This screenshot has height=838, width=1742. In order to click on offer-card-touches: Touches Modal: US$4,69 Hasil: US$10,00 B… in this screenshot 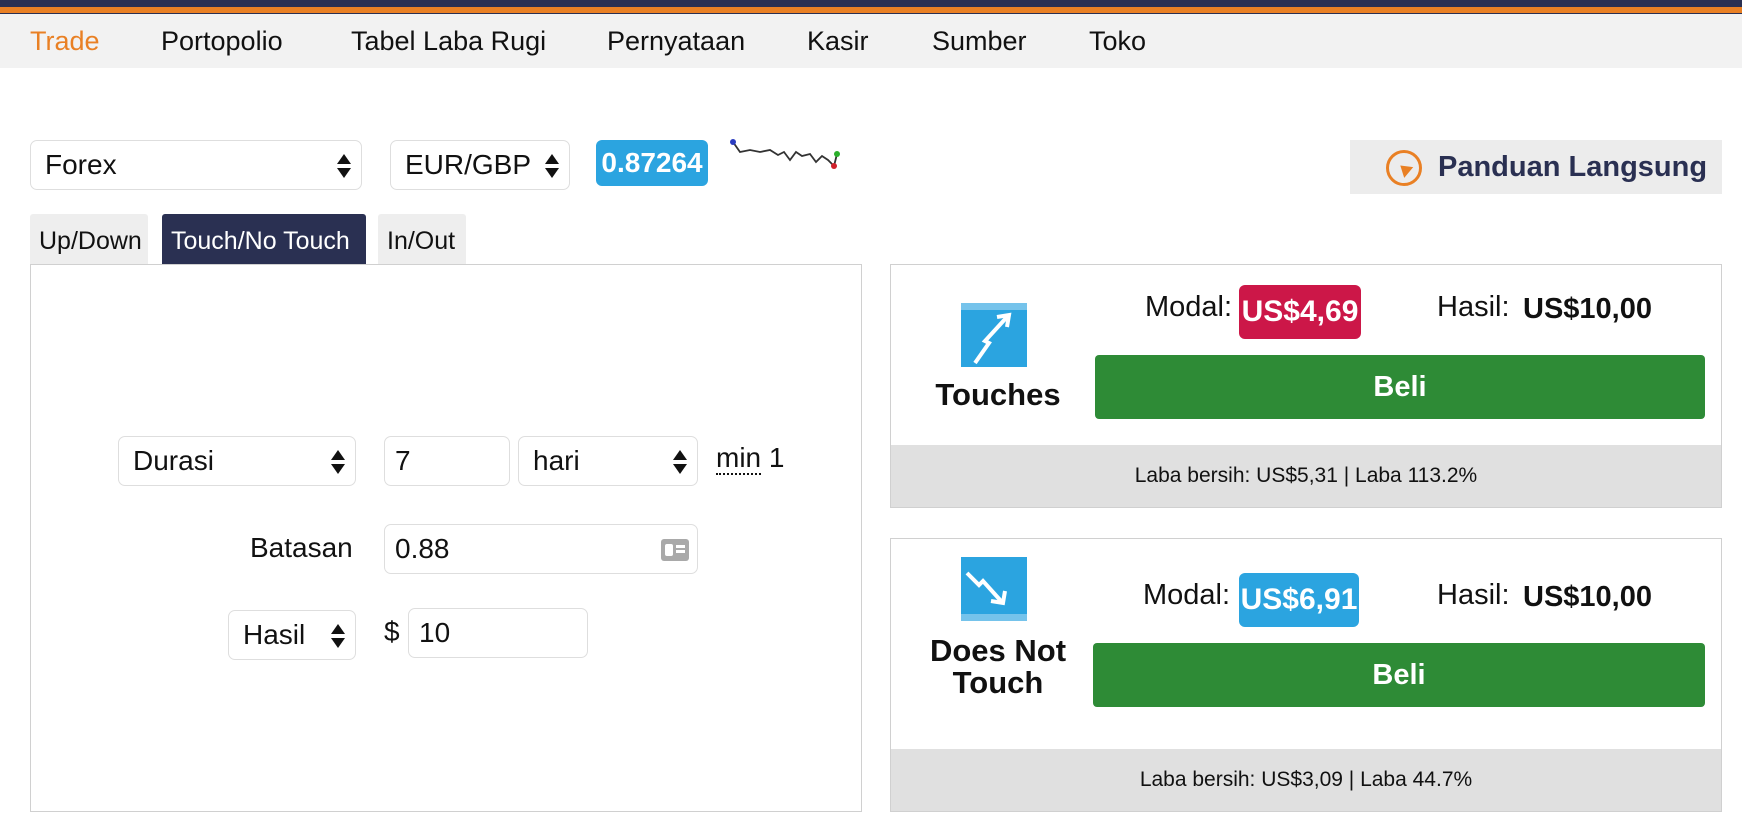, I will do `click(1306, 386)`.